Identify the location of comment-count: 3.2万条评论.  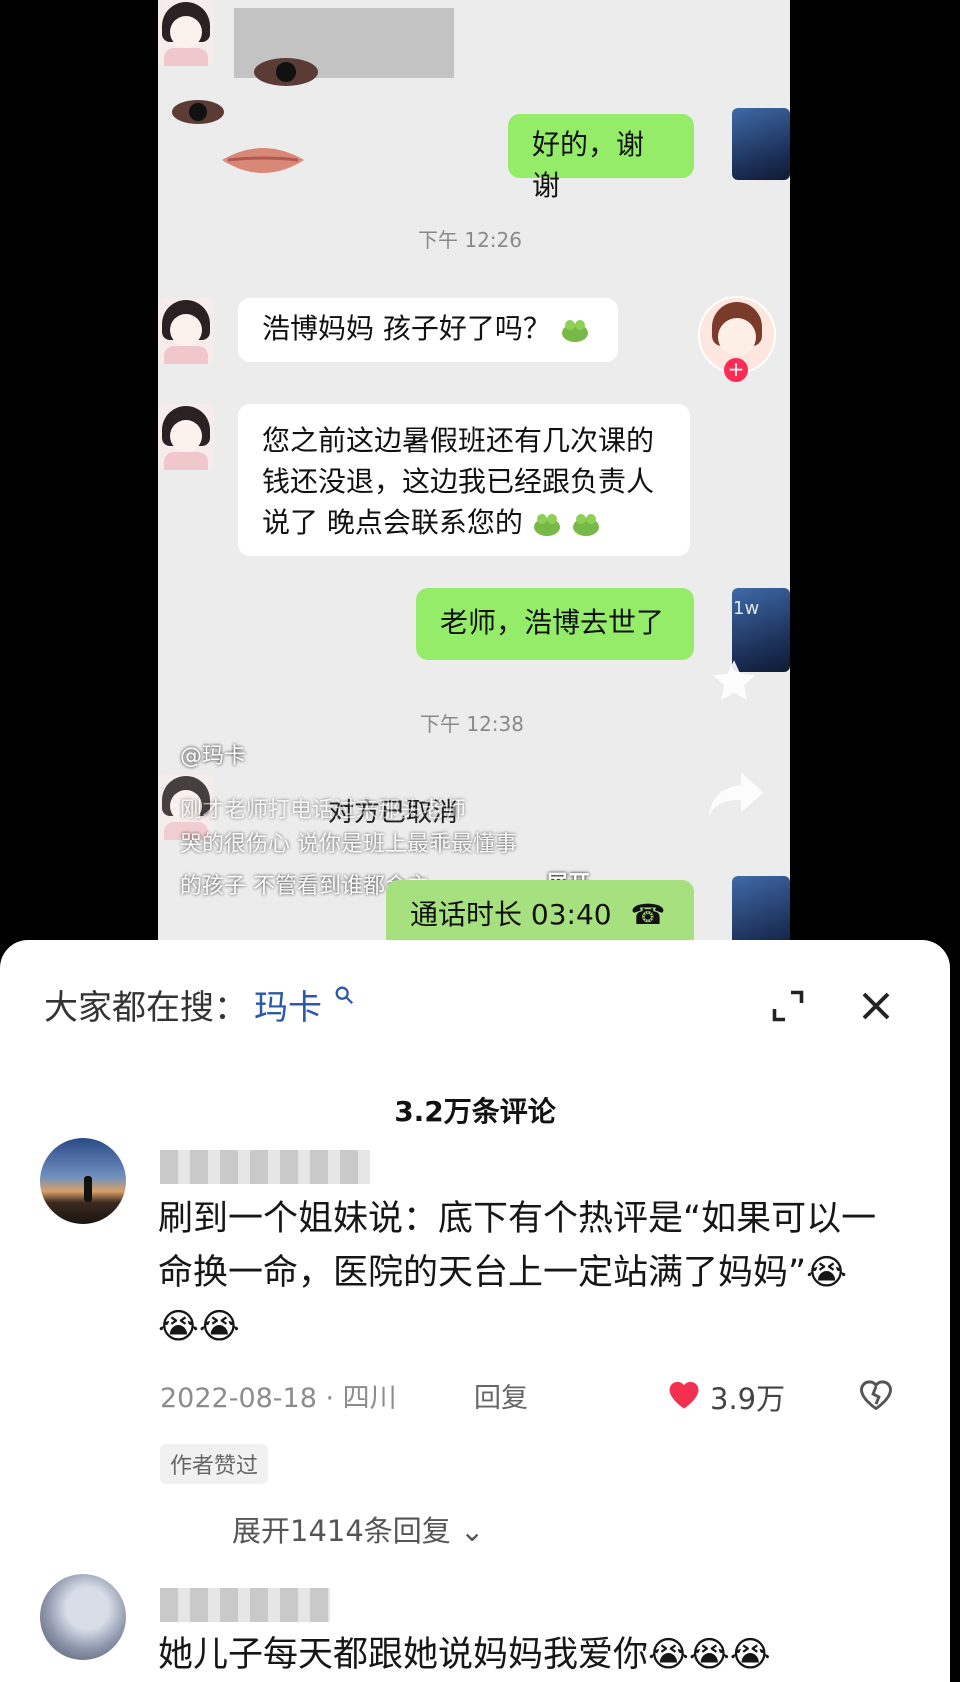
(475, 1111).